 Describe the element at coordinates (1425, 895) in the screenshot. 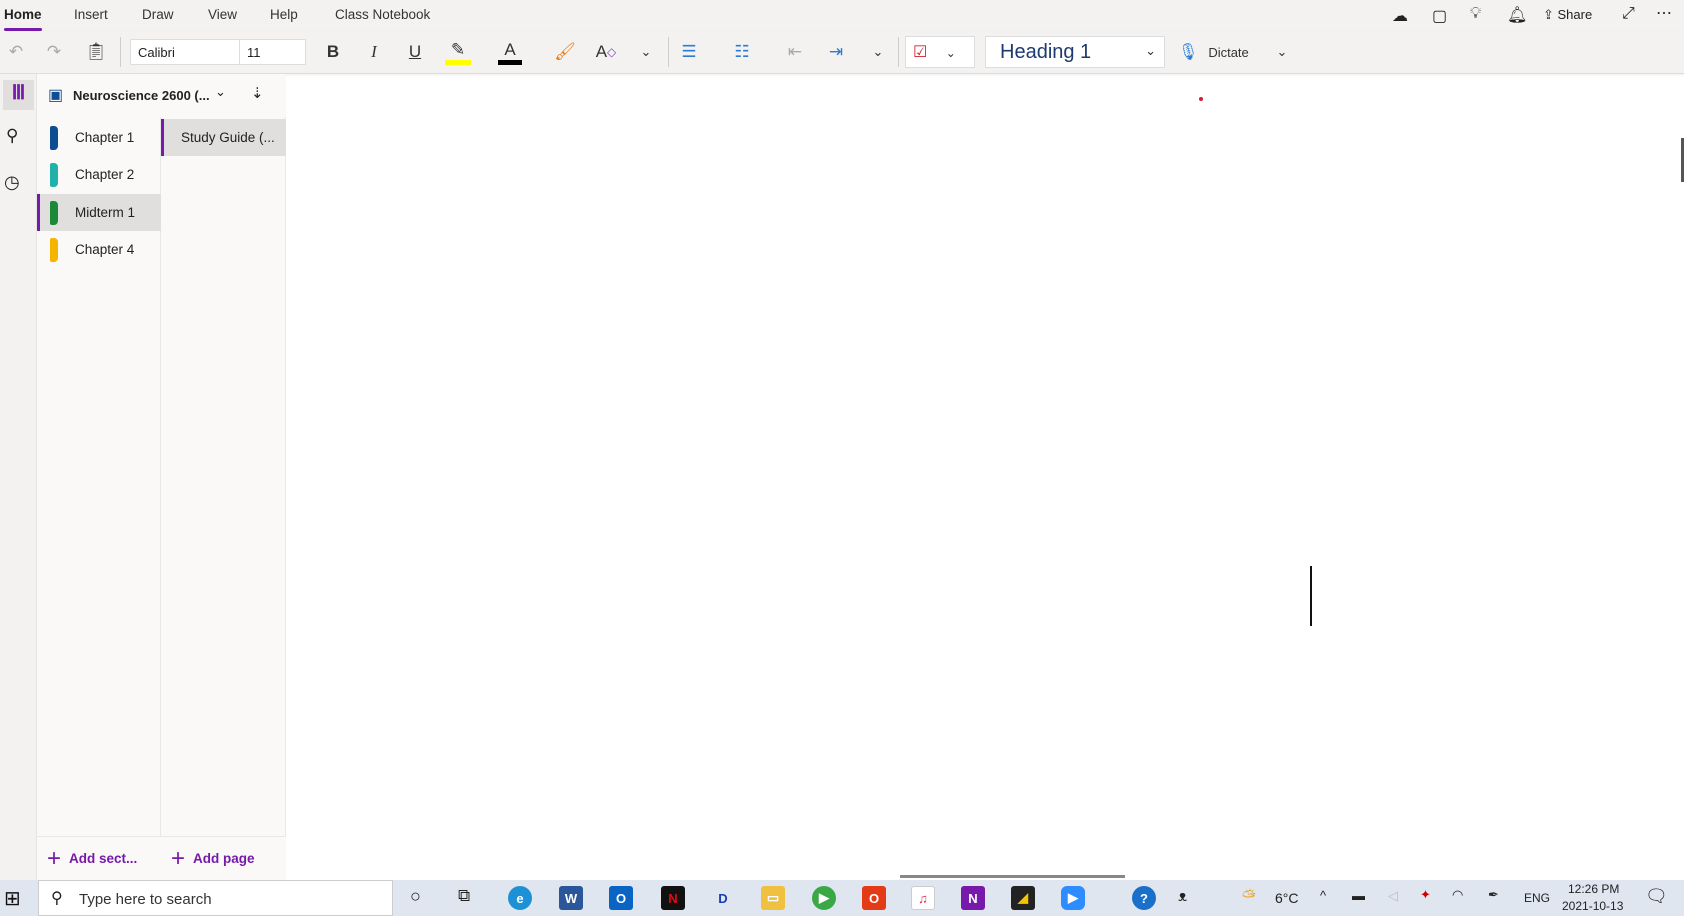

I see `dropbox-icon: ✦` at that location.